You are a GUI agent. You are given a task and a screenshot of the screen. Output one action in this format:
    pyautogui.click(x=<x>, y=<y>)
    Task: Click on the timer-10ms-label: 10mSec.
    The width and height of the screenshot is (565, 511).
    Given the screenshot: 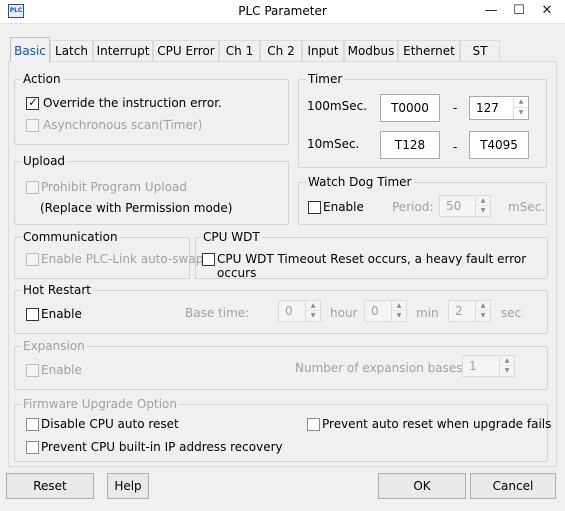 What is the action you would take?
    pyautogui.click(x=333, y=144)
    